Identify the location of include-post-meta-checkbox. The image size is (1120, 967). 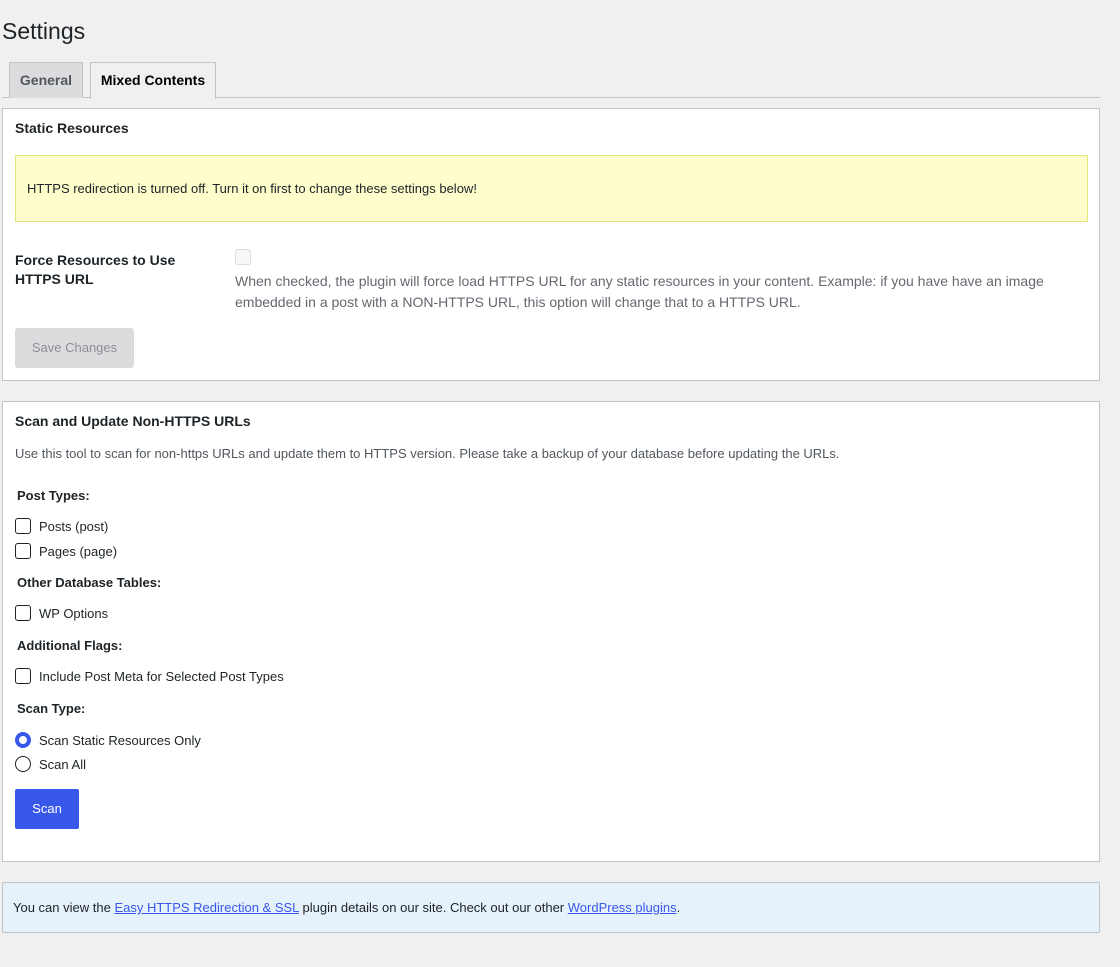
(23, 676).